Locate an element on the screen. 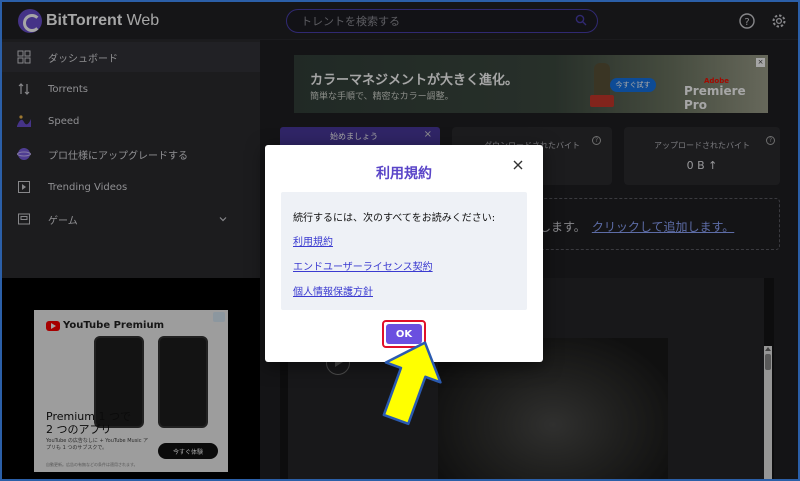 Image resolution: width=800 pixels, height=481 pixels. eula-link: エンドユーザーライセンス契約 is located at coordinates (363, 265).